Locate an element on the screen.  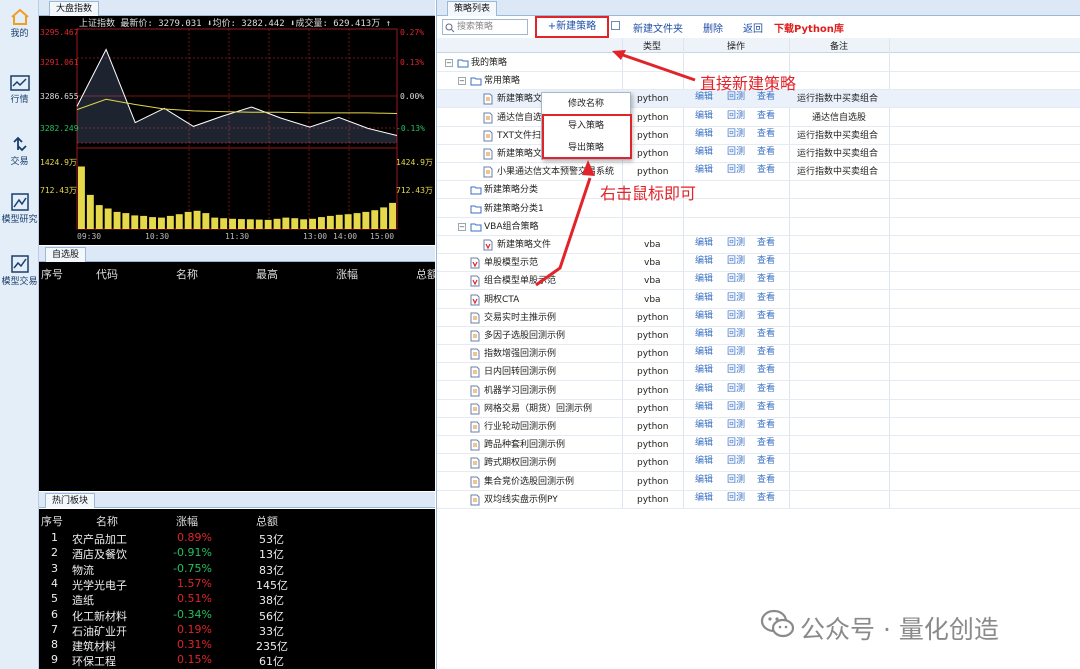
hot-row: 6 化工新材料 -0.34% 56亿 is located at coordinates (237, 615).